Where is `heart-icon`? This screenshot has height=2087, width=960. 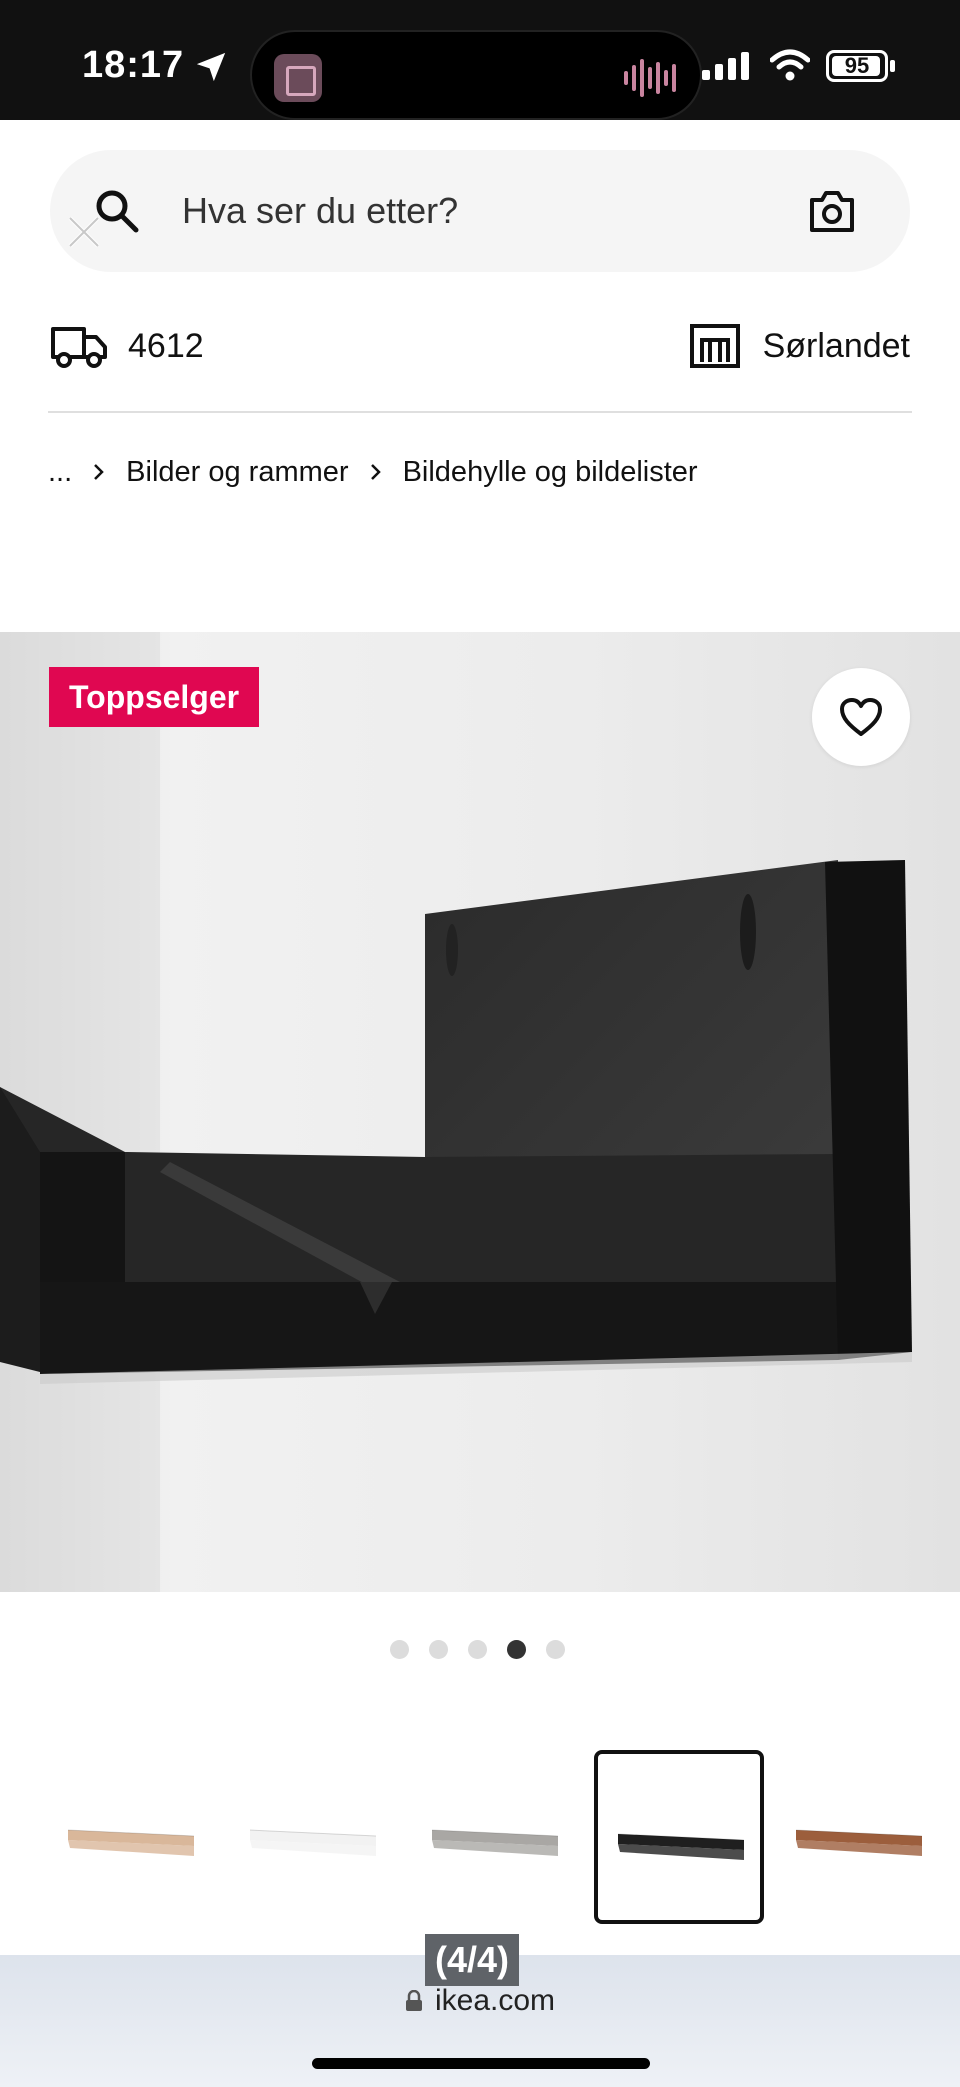 heart-icon is located at coordinates (861, 717).